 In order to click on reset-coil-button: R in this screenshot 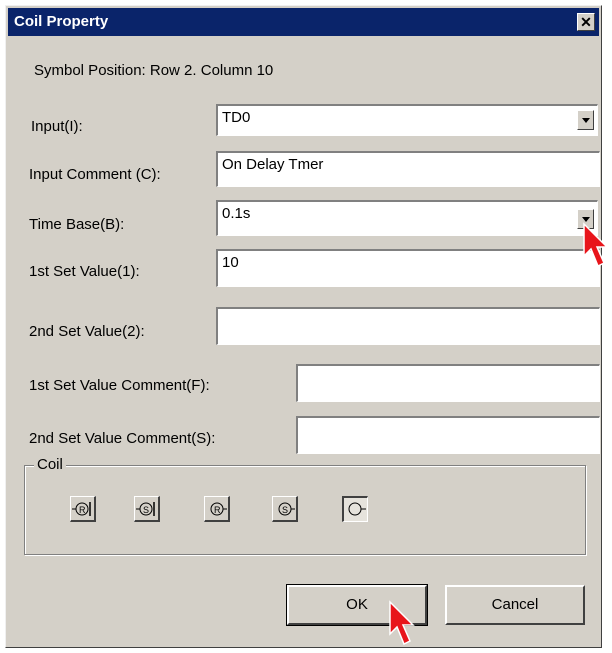, I will do `click(217, 509)`.